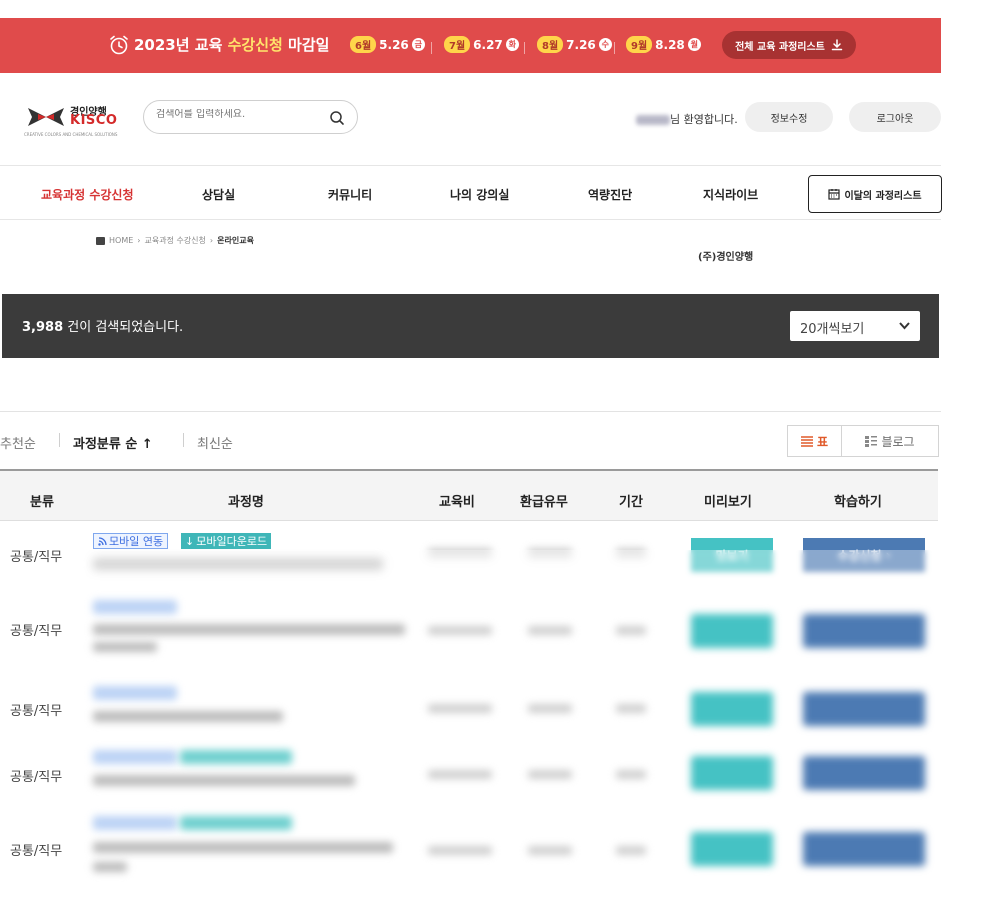 This screenshot has height=914, width=1000. What do you see at coordinates (363, 44) in the screenshot?
I see `deadline-month: 6월` at bounding box center [363, 44].